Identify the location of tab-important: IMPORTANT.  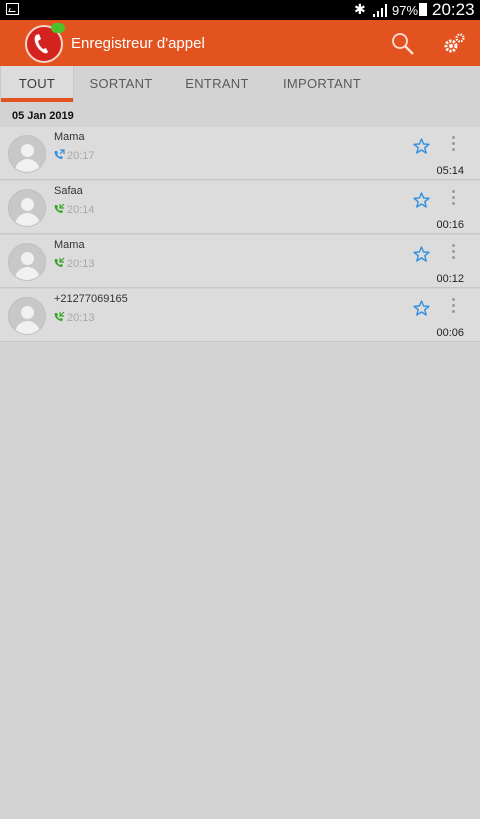
(322, 84).